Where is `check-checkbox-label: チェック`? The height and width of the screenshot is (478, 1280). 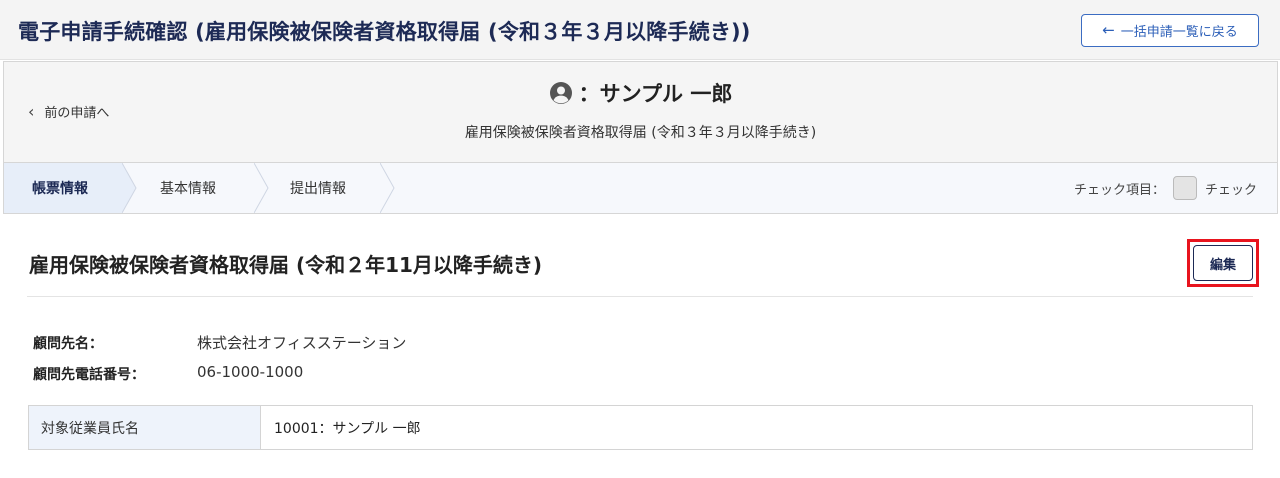 check-checkbox-label: チェック is located at coordinates (1230, 190).